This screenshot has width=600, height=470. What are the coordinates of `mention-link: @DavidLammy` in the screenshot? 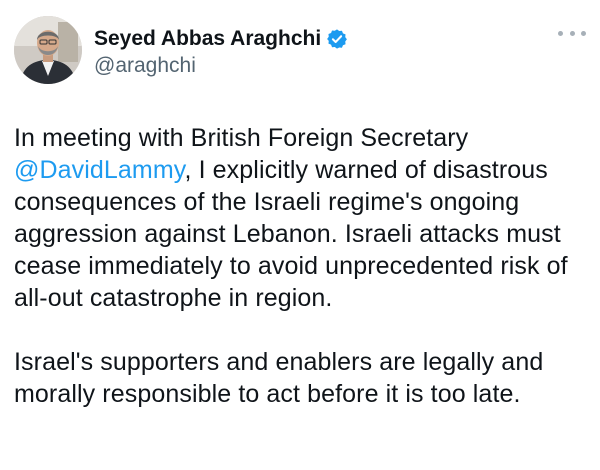 It's located at (99, 170).